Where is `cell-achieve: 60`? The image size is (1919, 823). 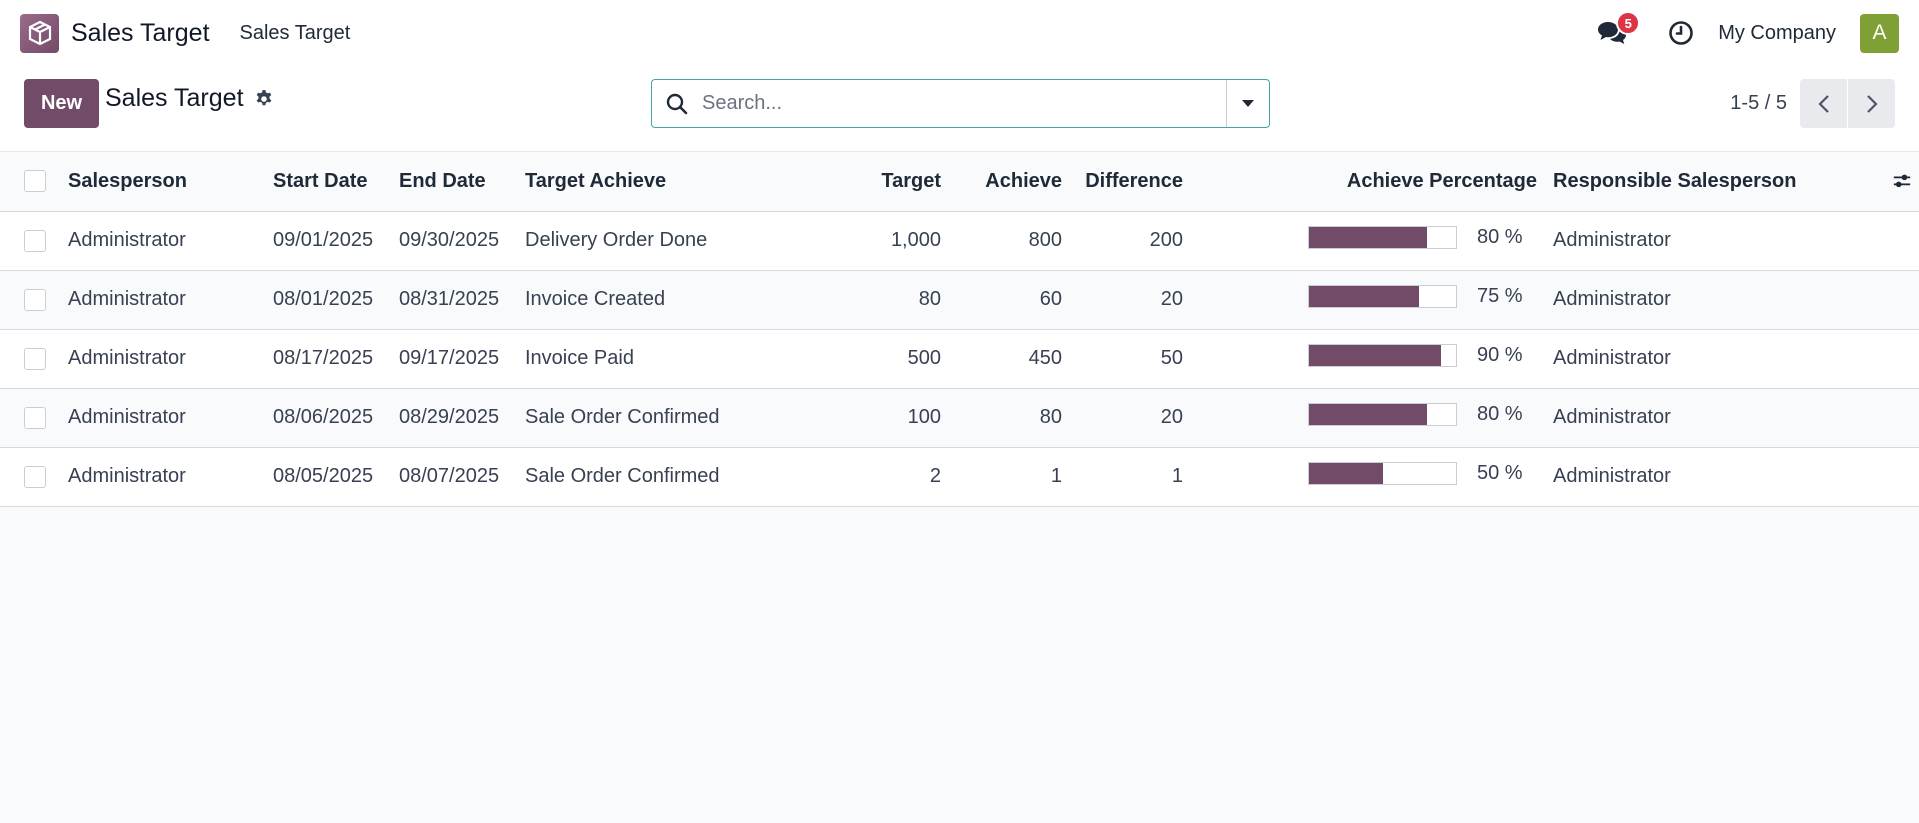 cell-achieve: 60 is located at coordinates (1009, 300).